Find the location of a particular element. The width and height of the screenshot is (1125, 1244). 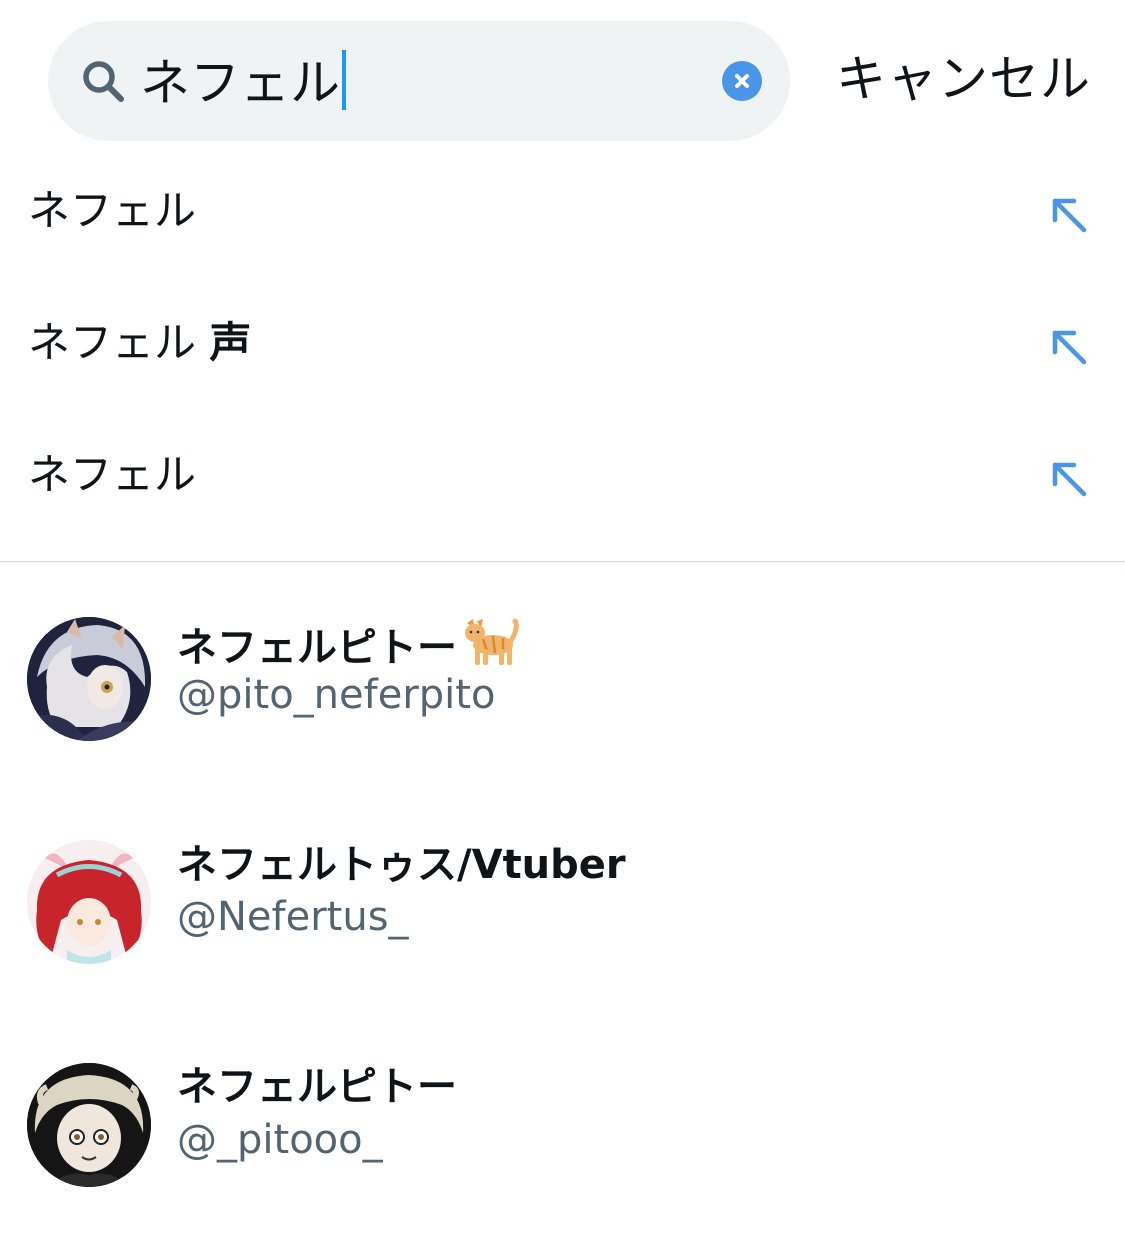

section-divider is located at coordinates (562, 561).